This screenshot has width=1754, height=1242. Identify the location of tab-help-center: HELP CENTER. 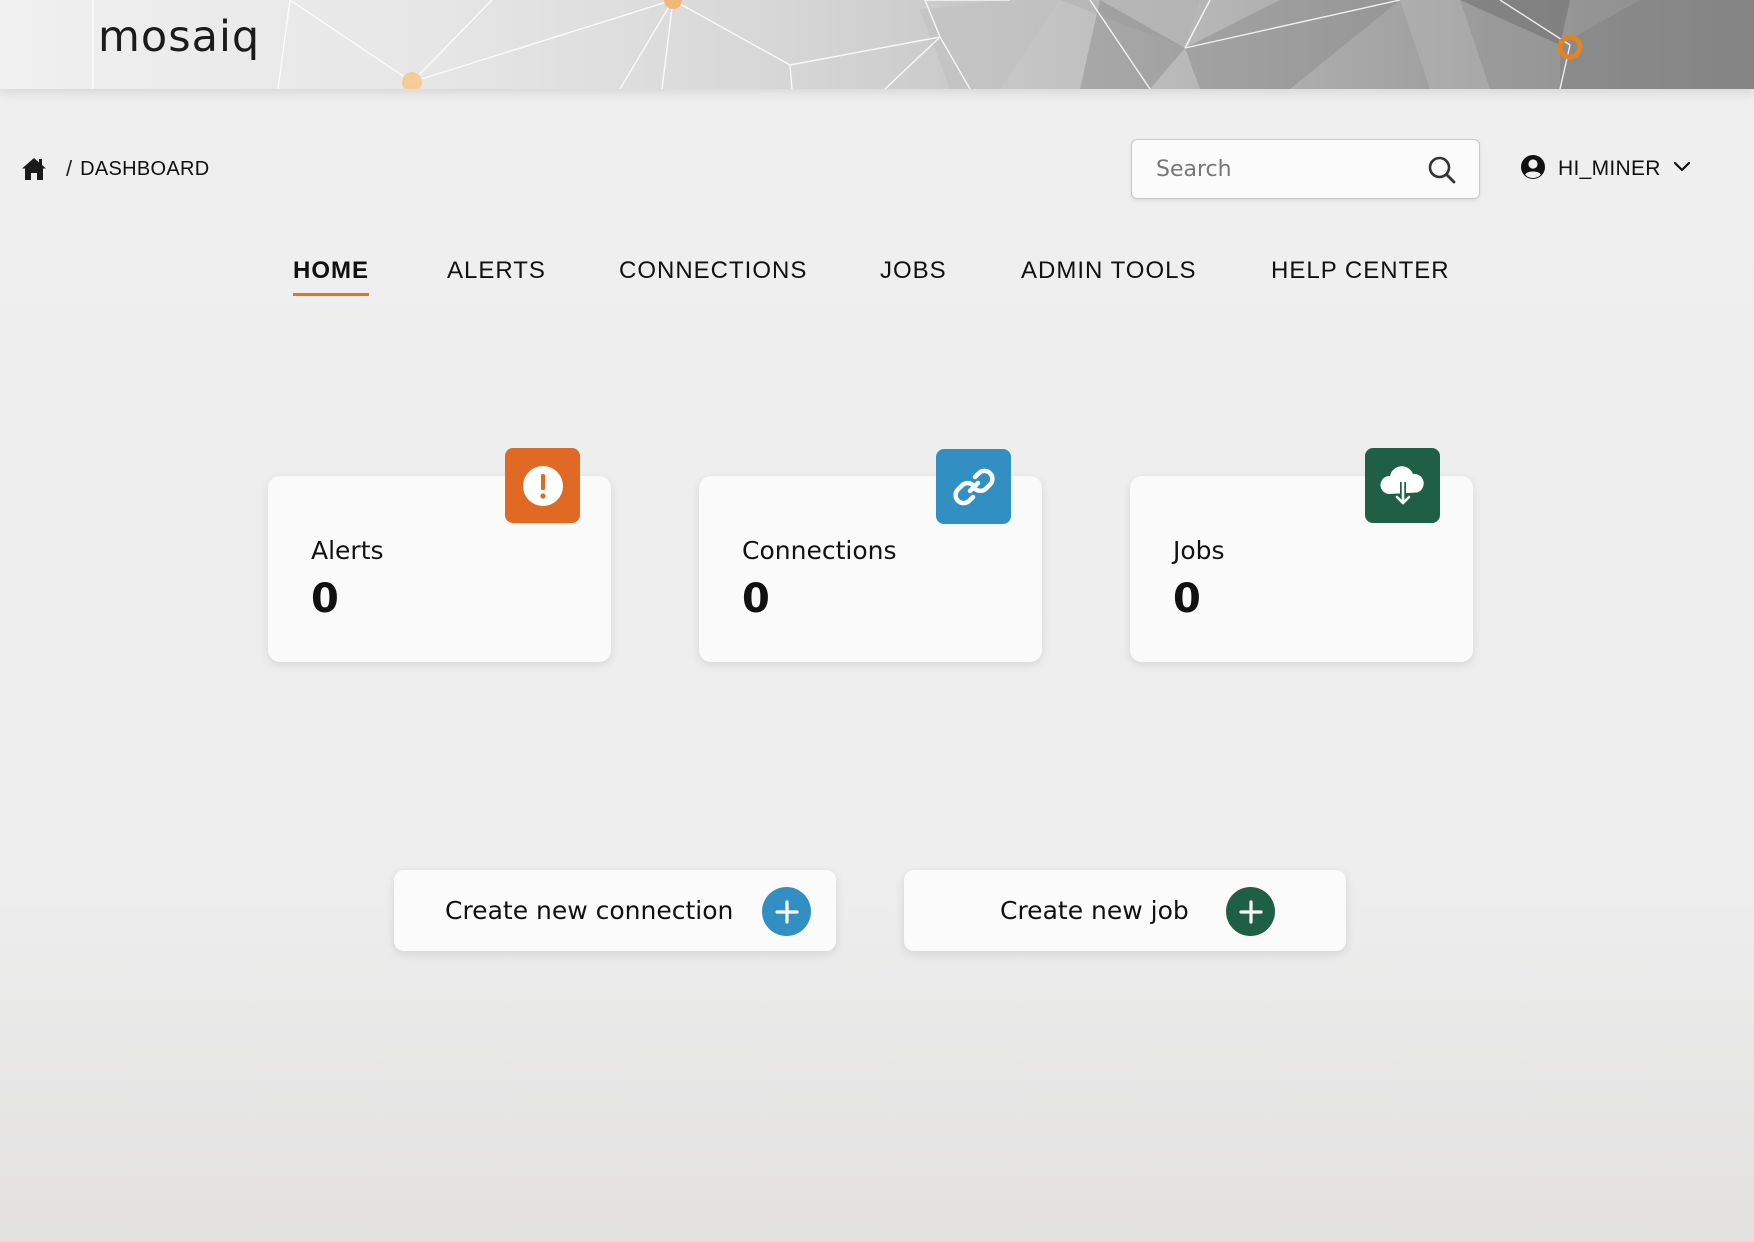
(1360, 275).